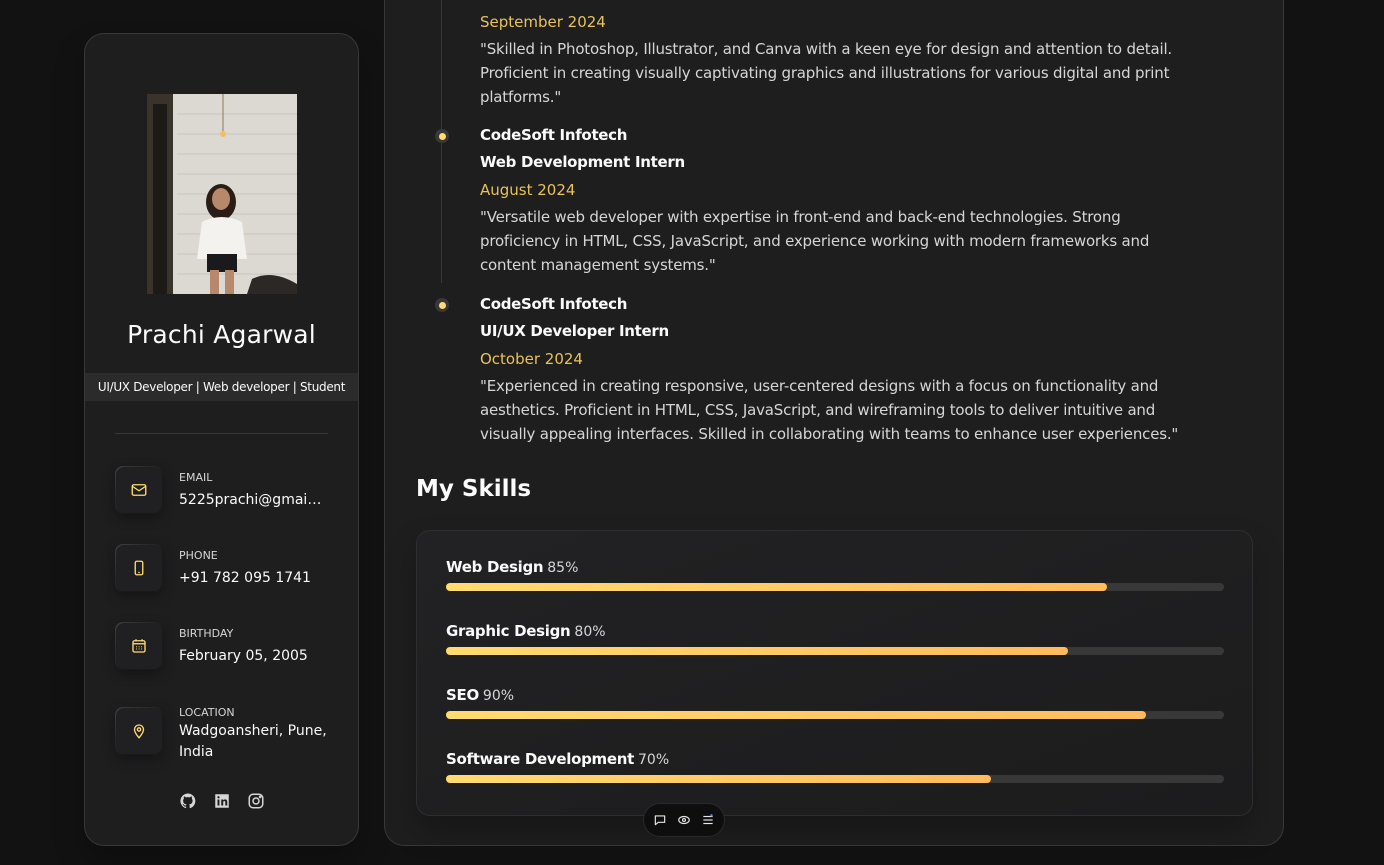 The image size is (1384, 865). I want to click on floating-toolbar, so click(684, 820).